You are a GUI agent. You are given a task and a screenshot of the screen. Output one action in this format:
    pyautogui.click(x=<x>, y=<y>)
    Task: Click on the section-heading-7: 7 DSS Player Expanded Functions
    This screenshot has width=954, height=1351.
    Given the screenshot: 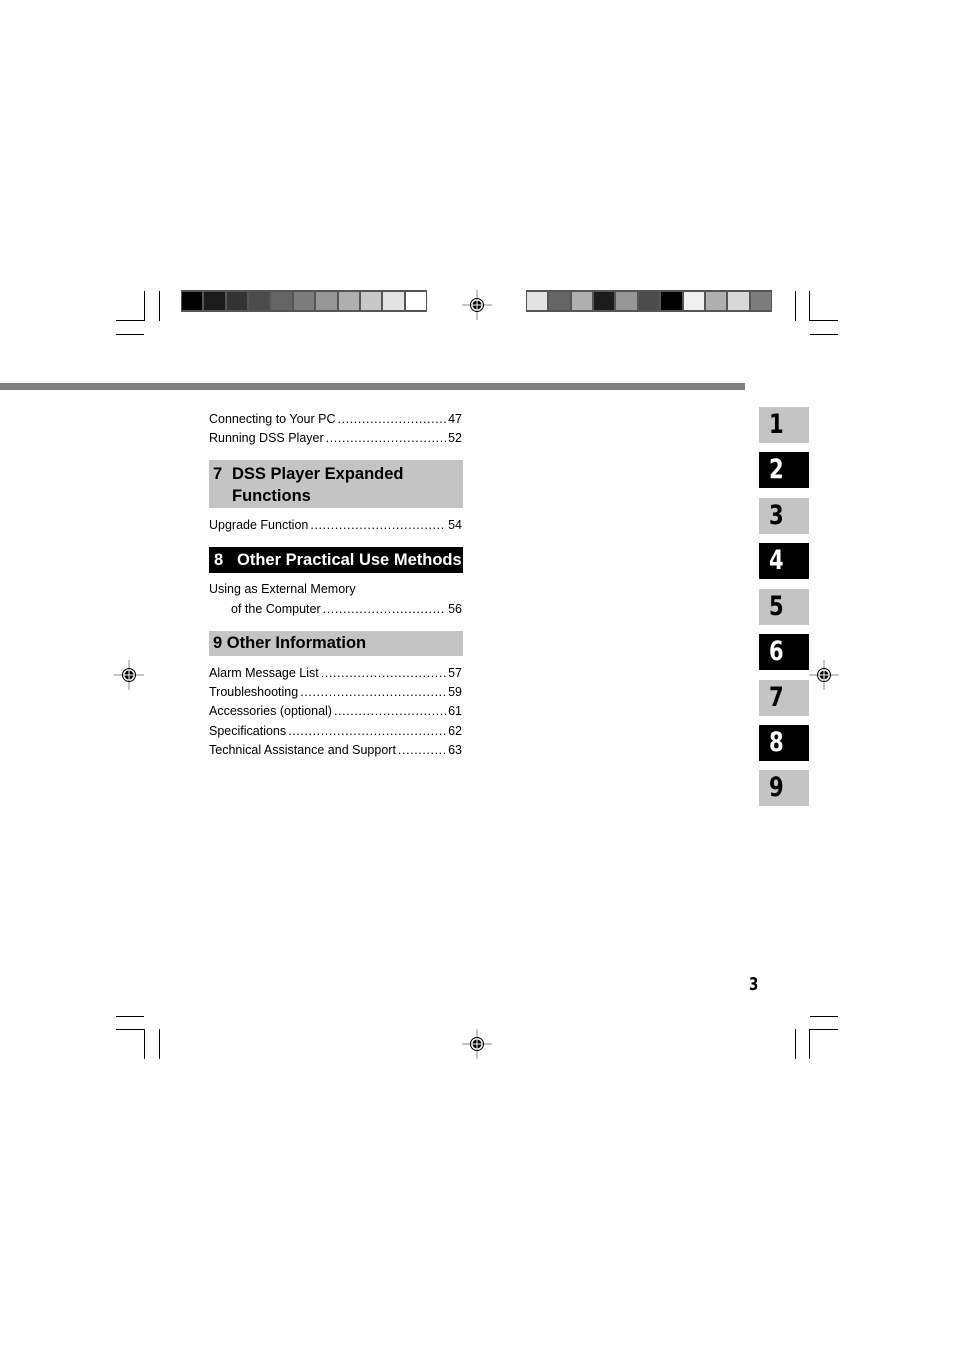 What is the action you would take?
    pyautogui.click(x=336, y=484)
    